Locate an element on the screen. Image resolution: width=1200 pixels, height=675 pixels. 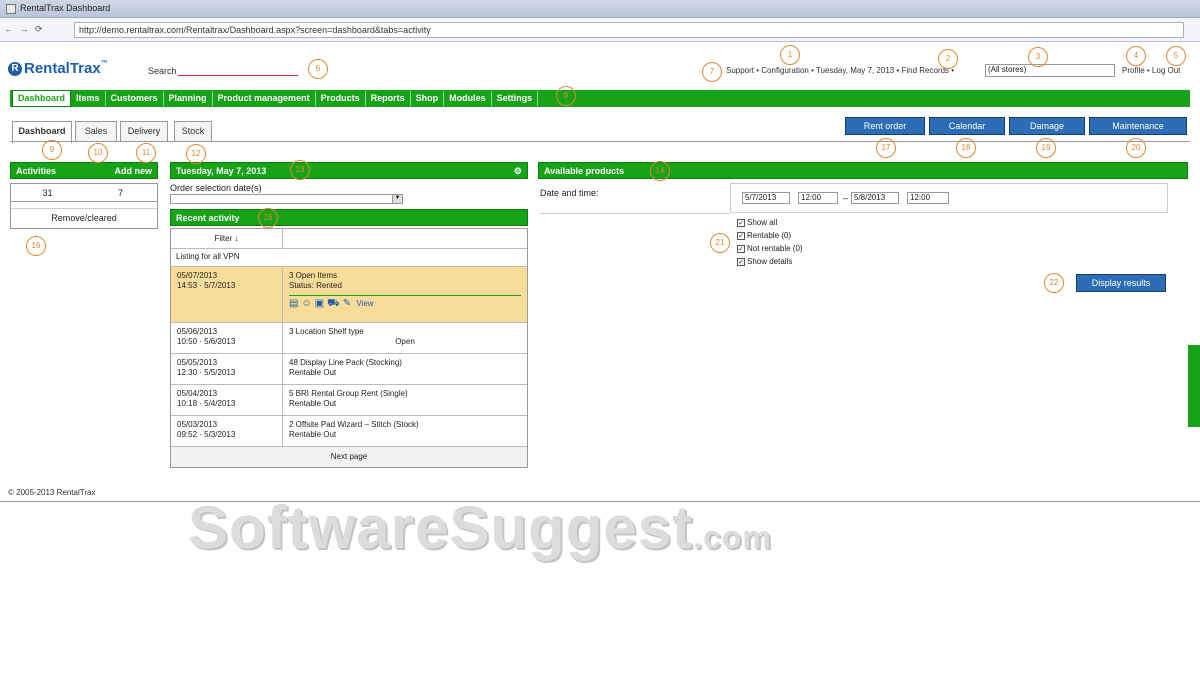
option-show-details: ✓ Show details is located at coordinates (764, 261).